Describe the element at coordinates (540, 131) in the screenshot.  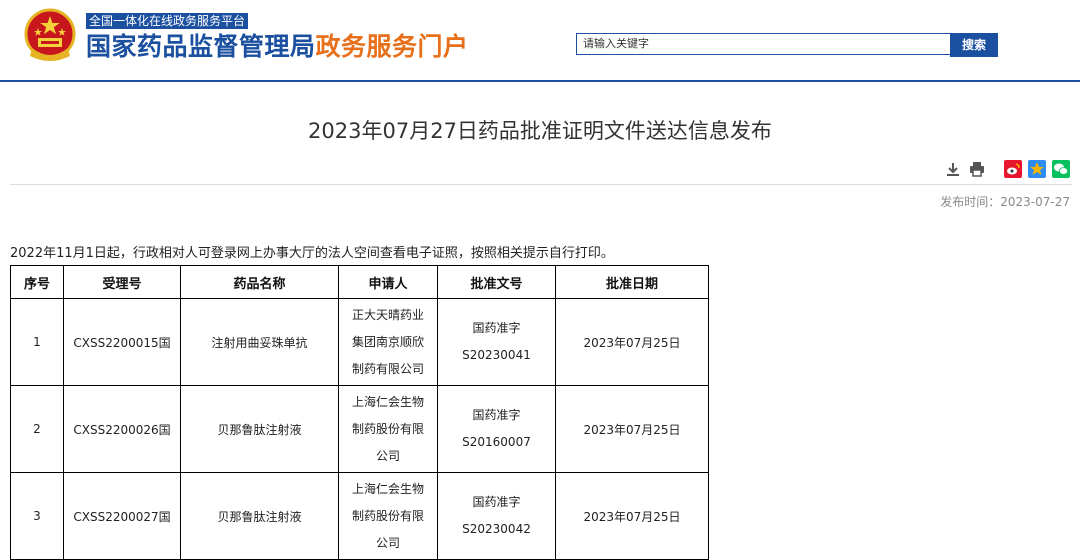
I see `page-title: 2023年07月27日药品批准证明文件送达信息发布` at that location.